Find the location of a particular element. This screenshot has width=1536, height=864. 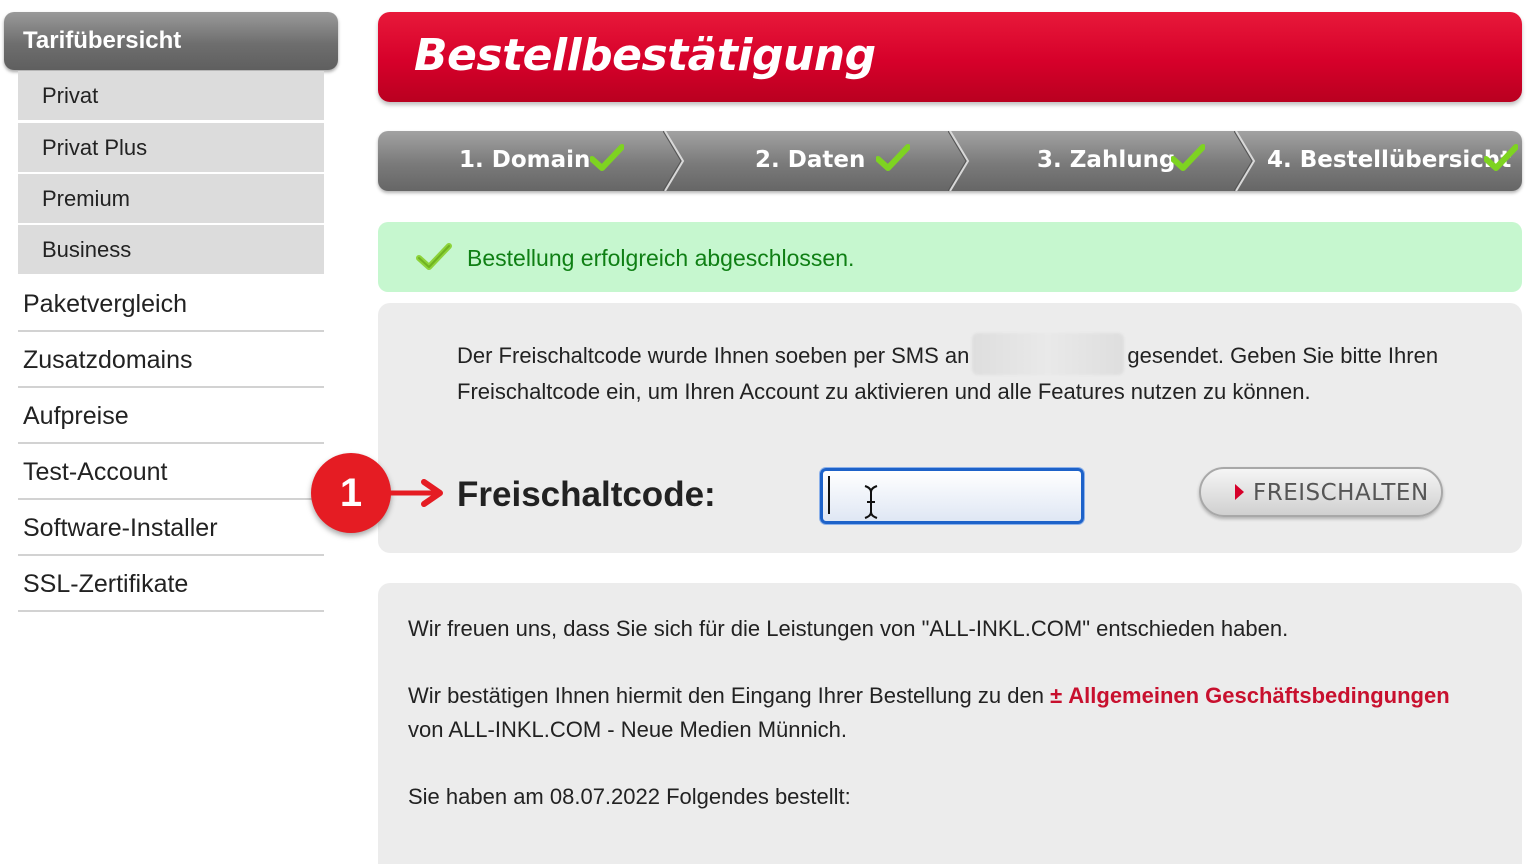

sidebar-item-aufpreise: Aufpreise is located at coordinates (171, 416).